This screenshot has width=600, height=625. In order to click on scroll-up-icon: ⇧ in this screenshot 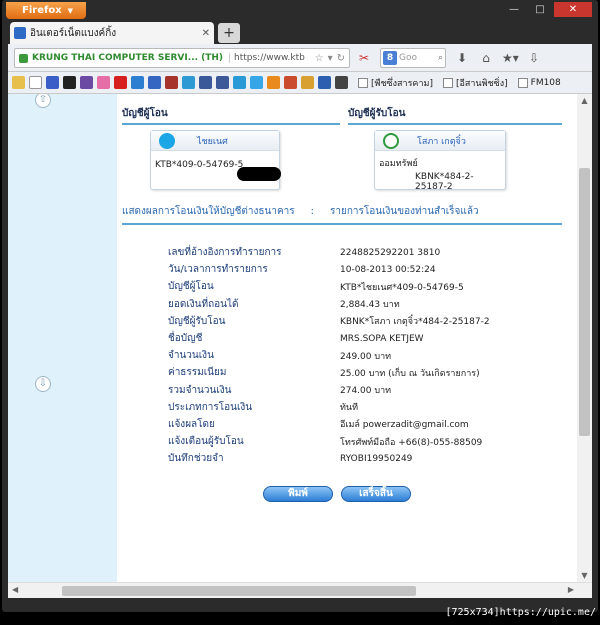, I will do `click(43, 101)`.